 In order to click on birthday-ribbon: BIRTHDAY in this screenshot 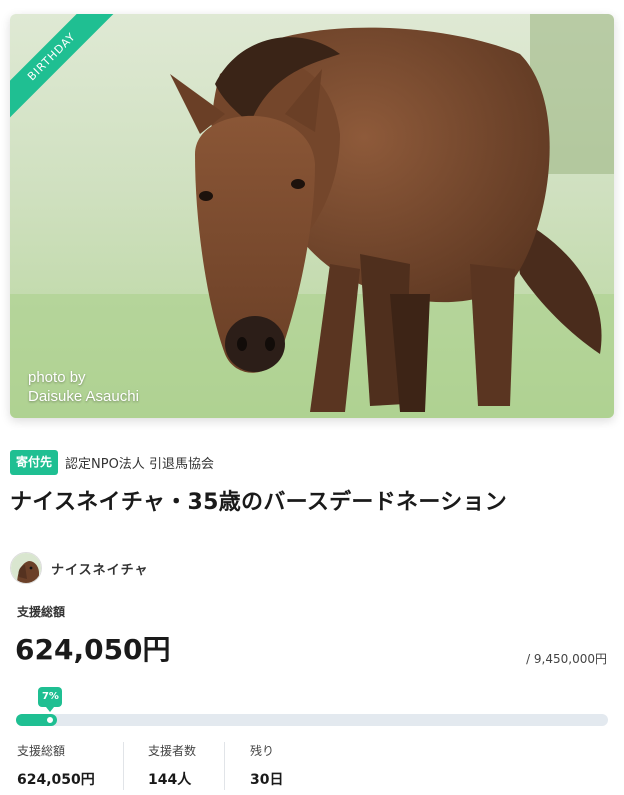, I will do `click(70, 74)`.